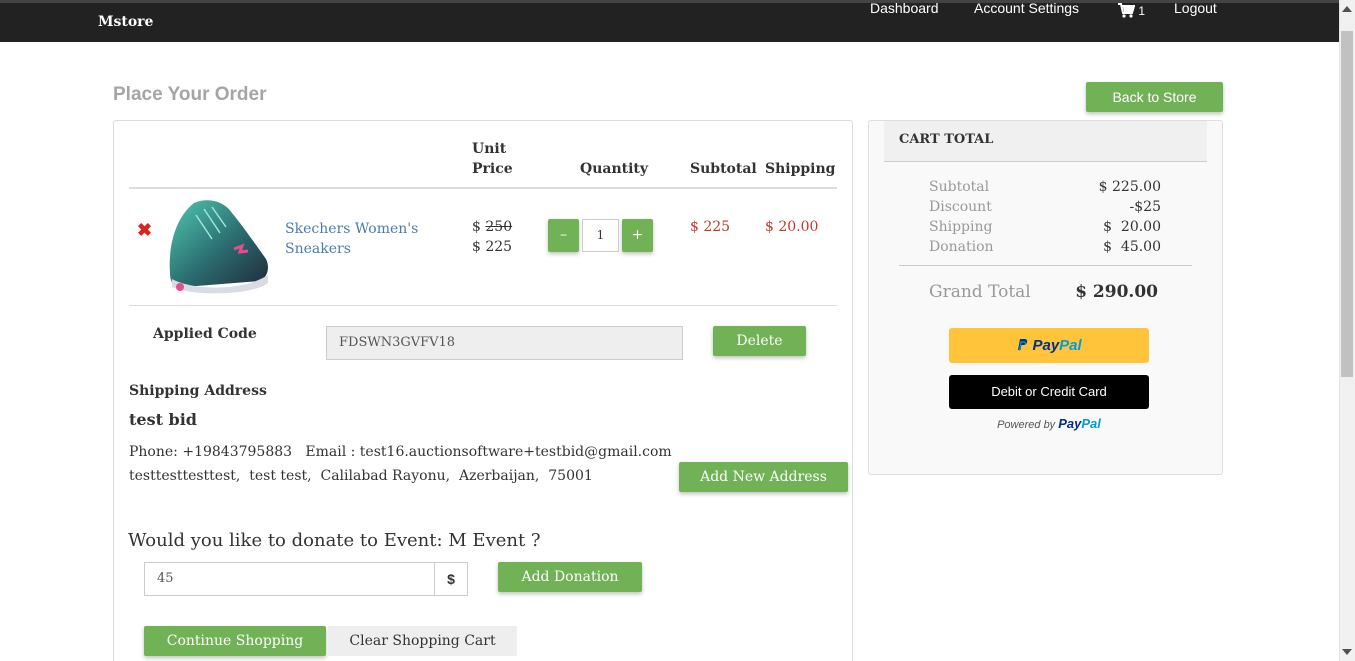 The height and width of the screenshot is (661, 1355). Describe the element at coordinates (1129, 187) in the screenshot. I see `summary-subtotal-value: $ 225.00` at that location.